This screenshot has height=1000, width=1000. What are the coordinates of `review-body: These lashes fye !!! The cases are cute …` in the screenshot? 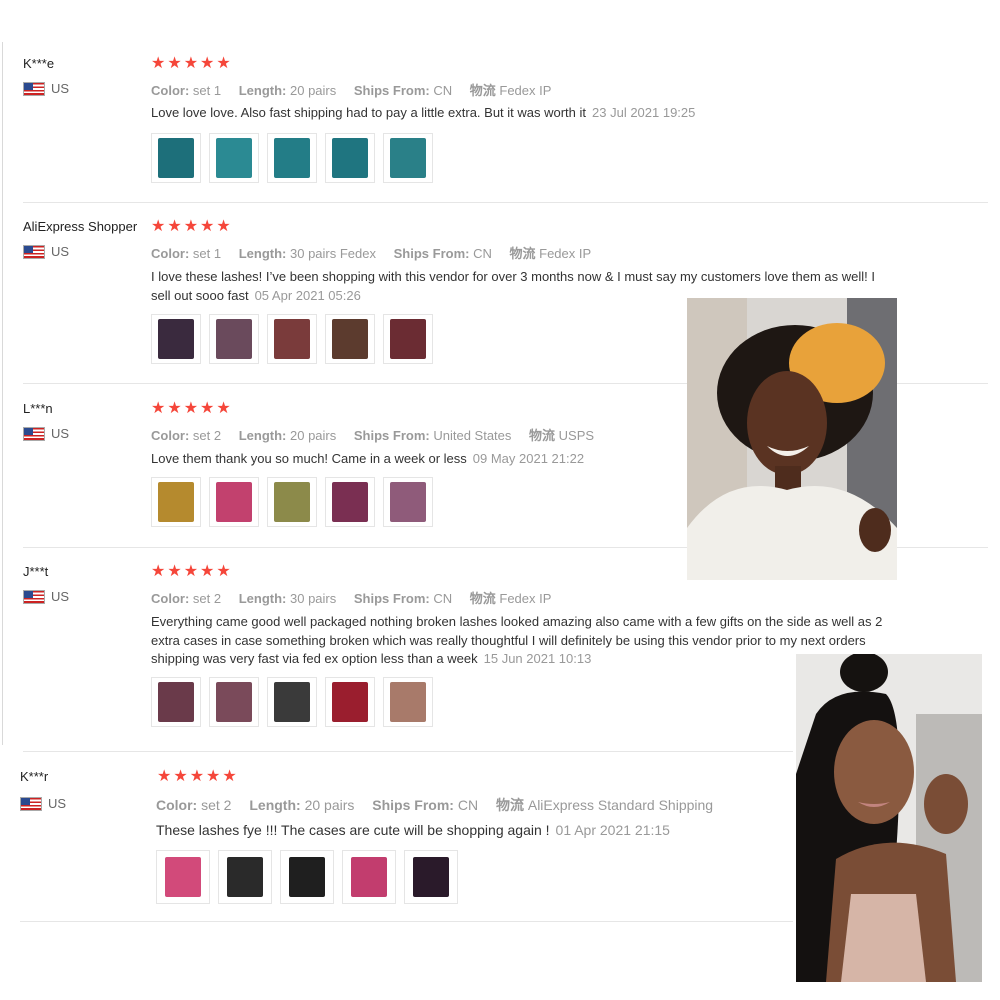 It's located at (353, 830).